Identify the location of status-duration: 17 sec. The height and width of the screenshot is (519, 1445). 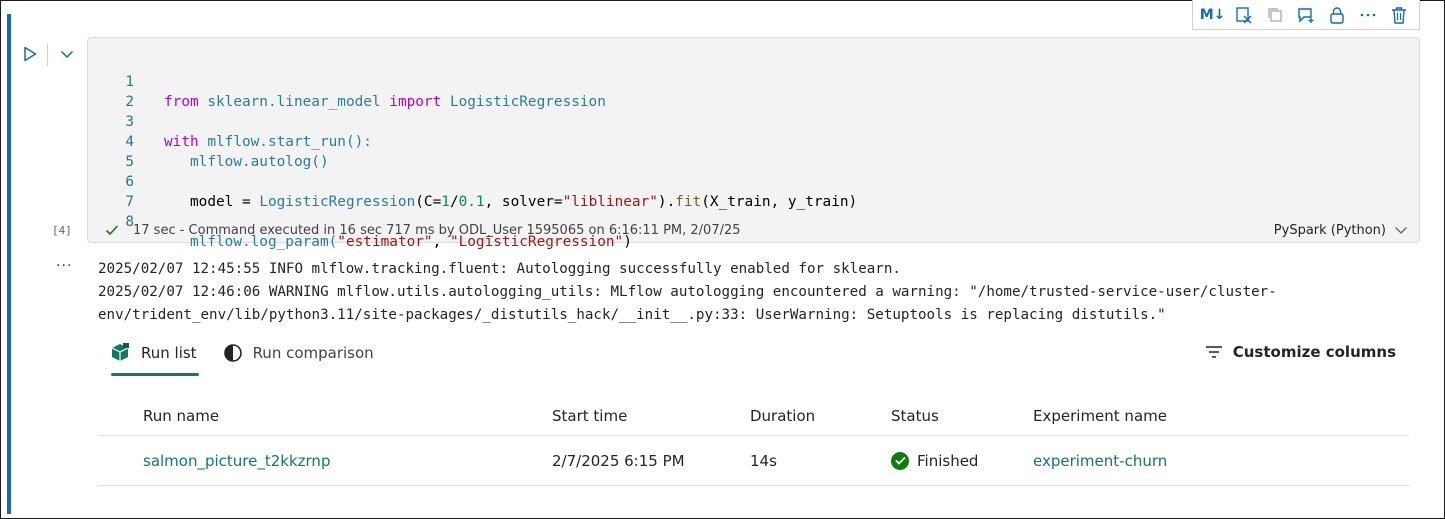
(154, 230).